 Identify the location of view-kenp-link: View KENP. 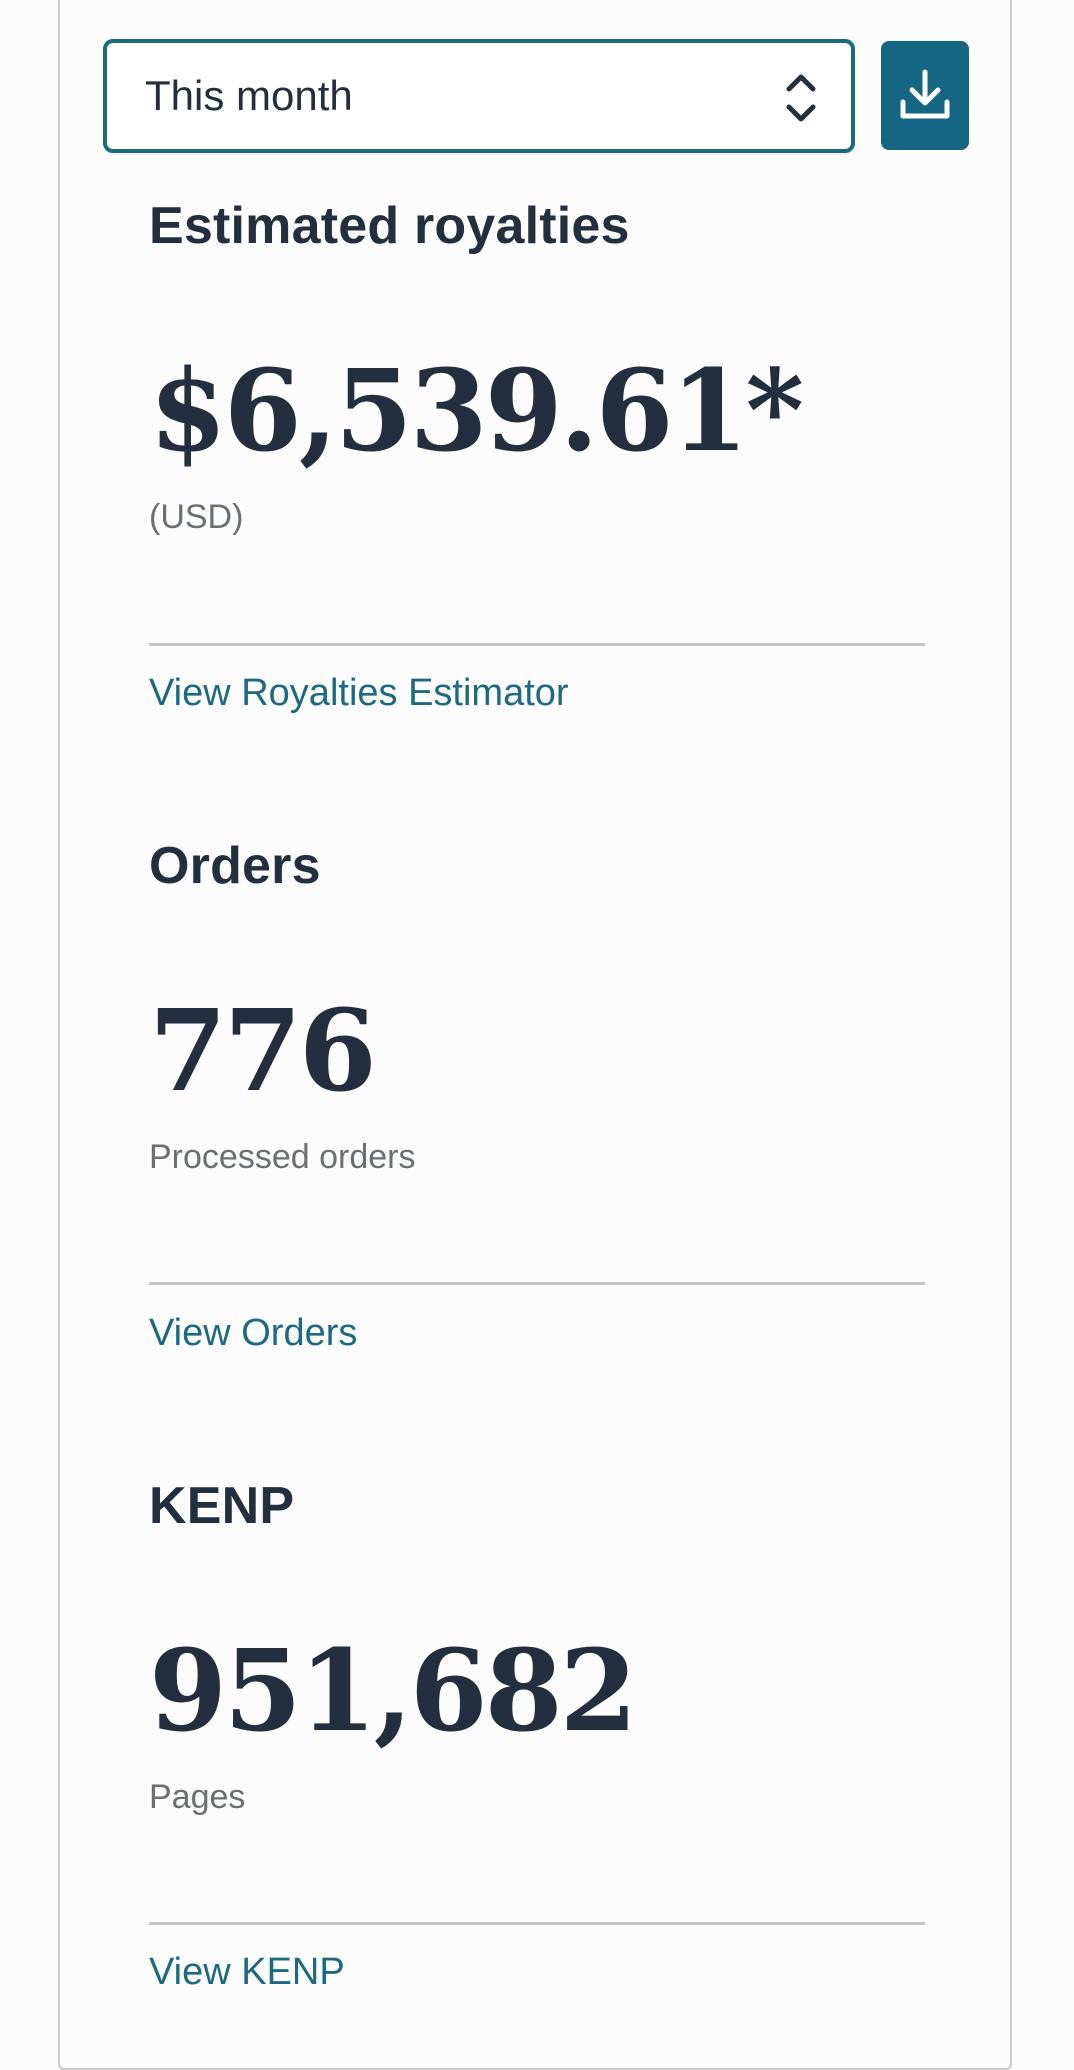
(247, 1972).